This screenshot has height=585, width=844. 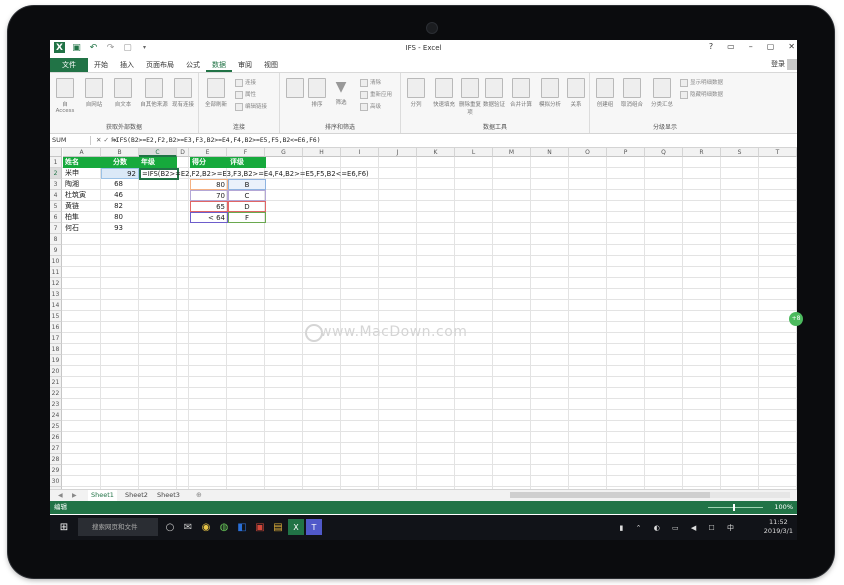 What do you see at coordinates (521, 93) in the screenshot?
I see `consolidate-button: 合并计算` at bounding box center [521, 93].